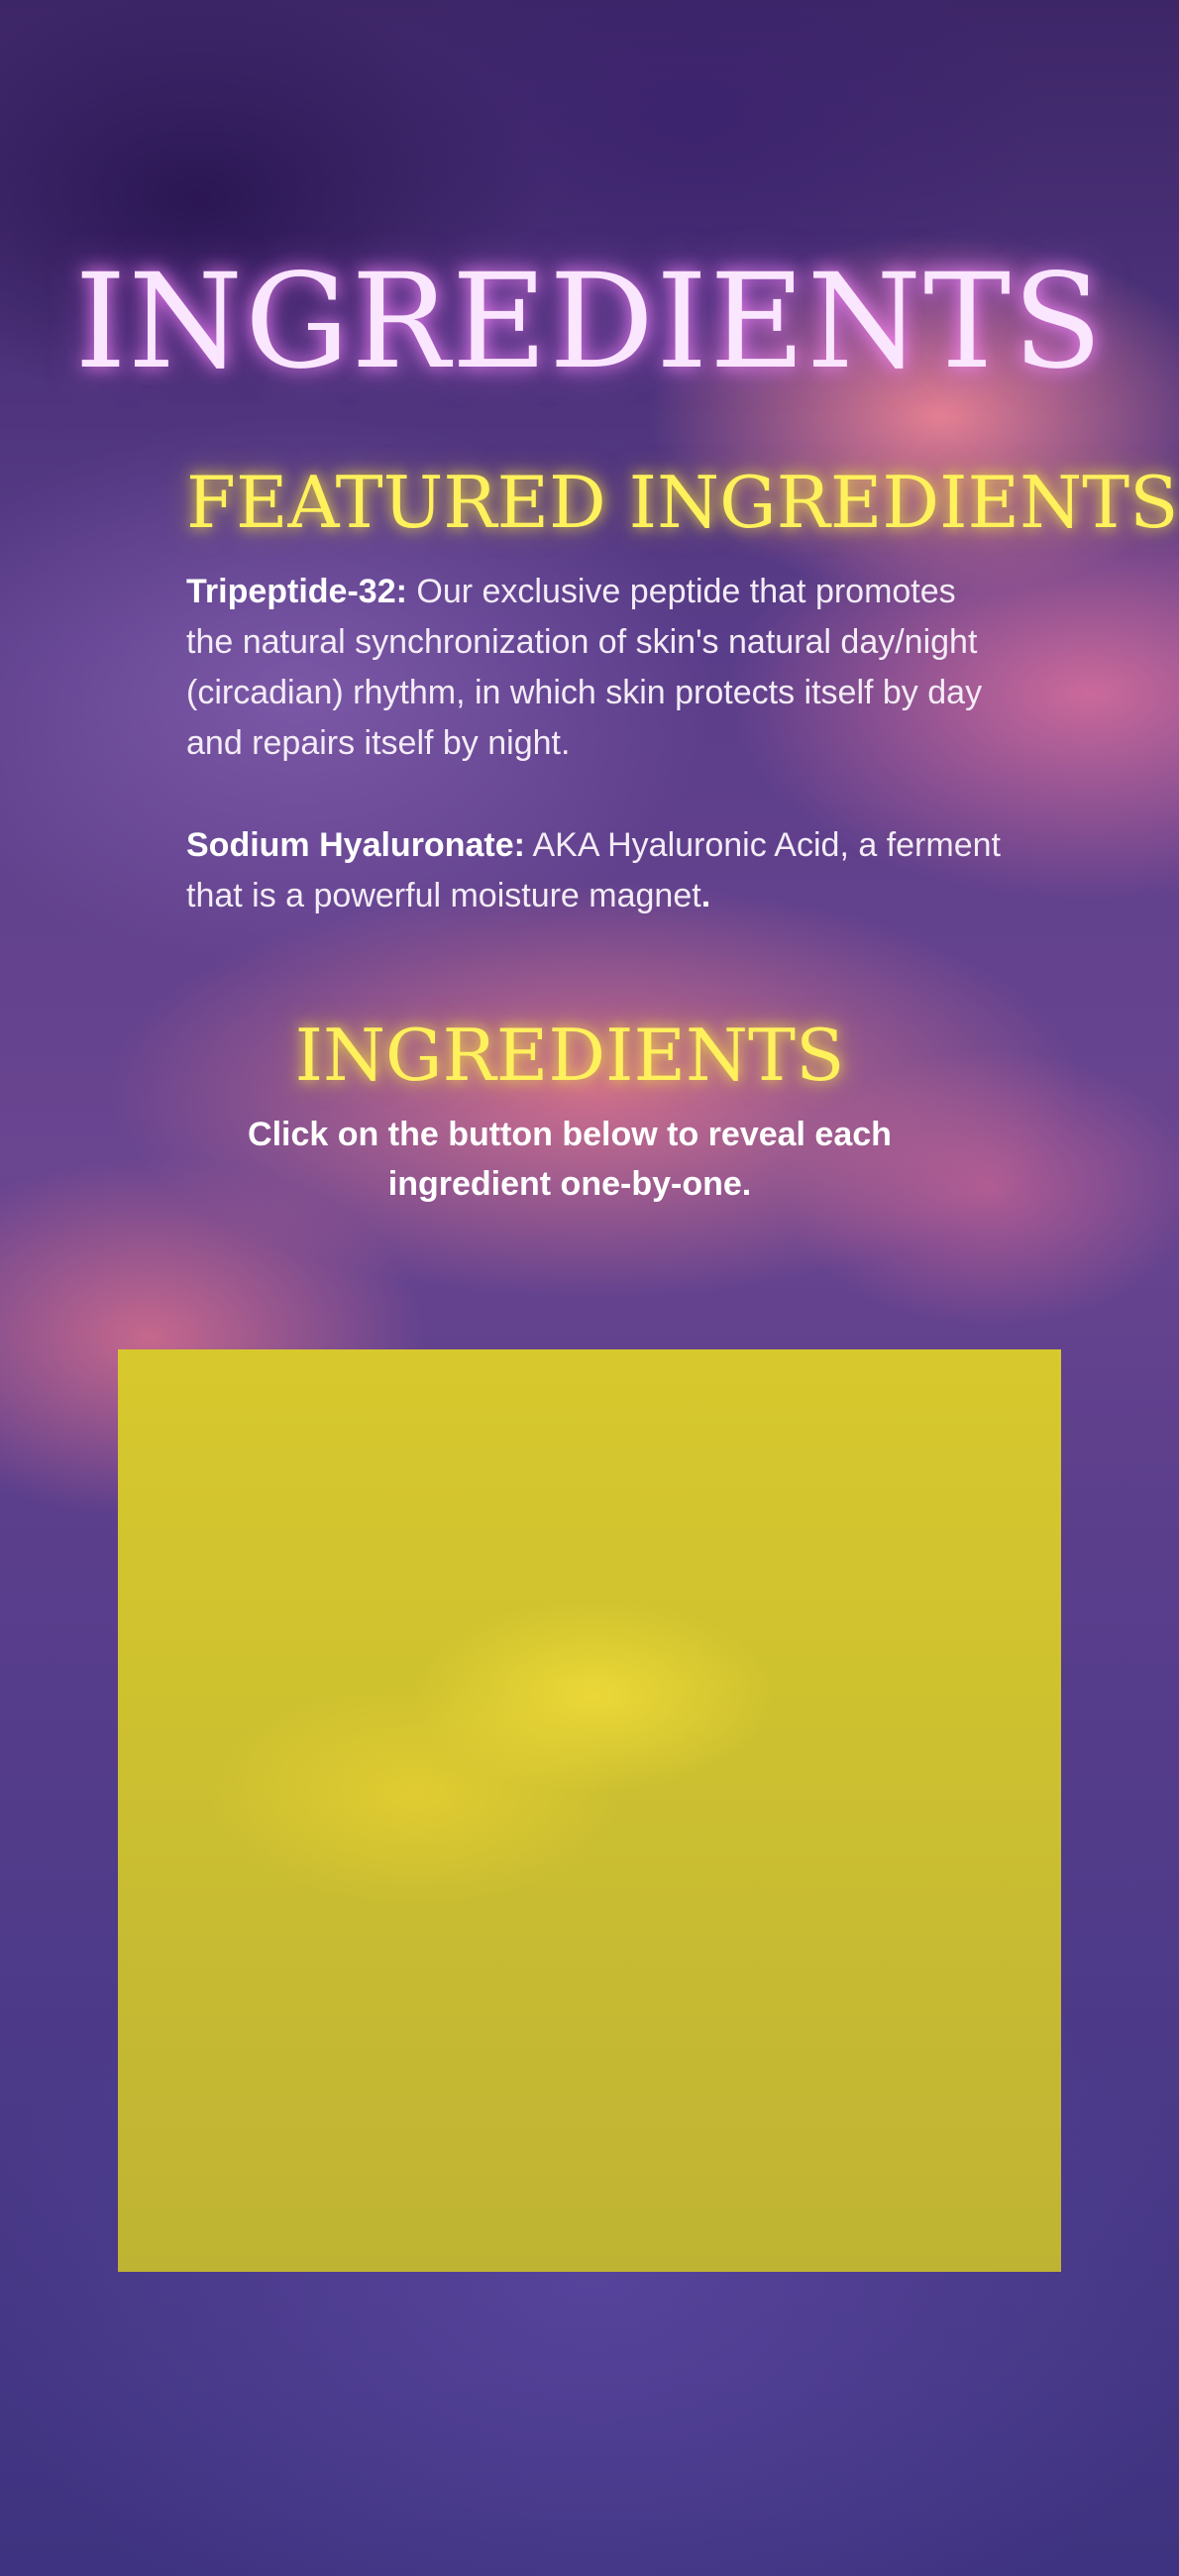 The image size is (1179, 2576). Describe the element at coordinates (589, 322) in the screenshot. I see `page-headline: INGREDIENTS` at that location.